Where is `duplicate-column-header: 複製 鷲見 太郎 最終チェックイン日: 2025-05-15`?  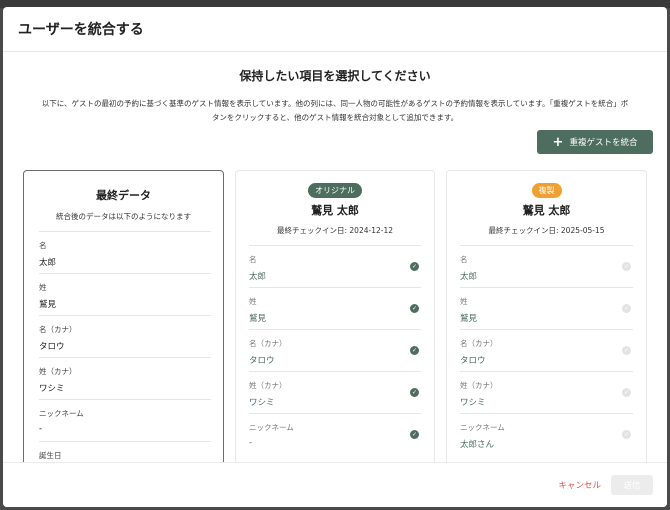
duplicate-column-header: 複製 鷲見 太郎 最終チェックイン日: 2025-05-15 is located at coordinates (546, 203).